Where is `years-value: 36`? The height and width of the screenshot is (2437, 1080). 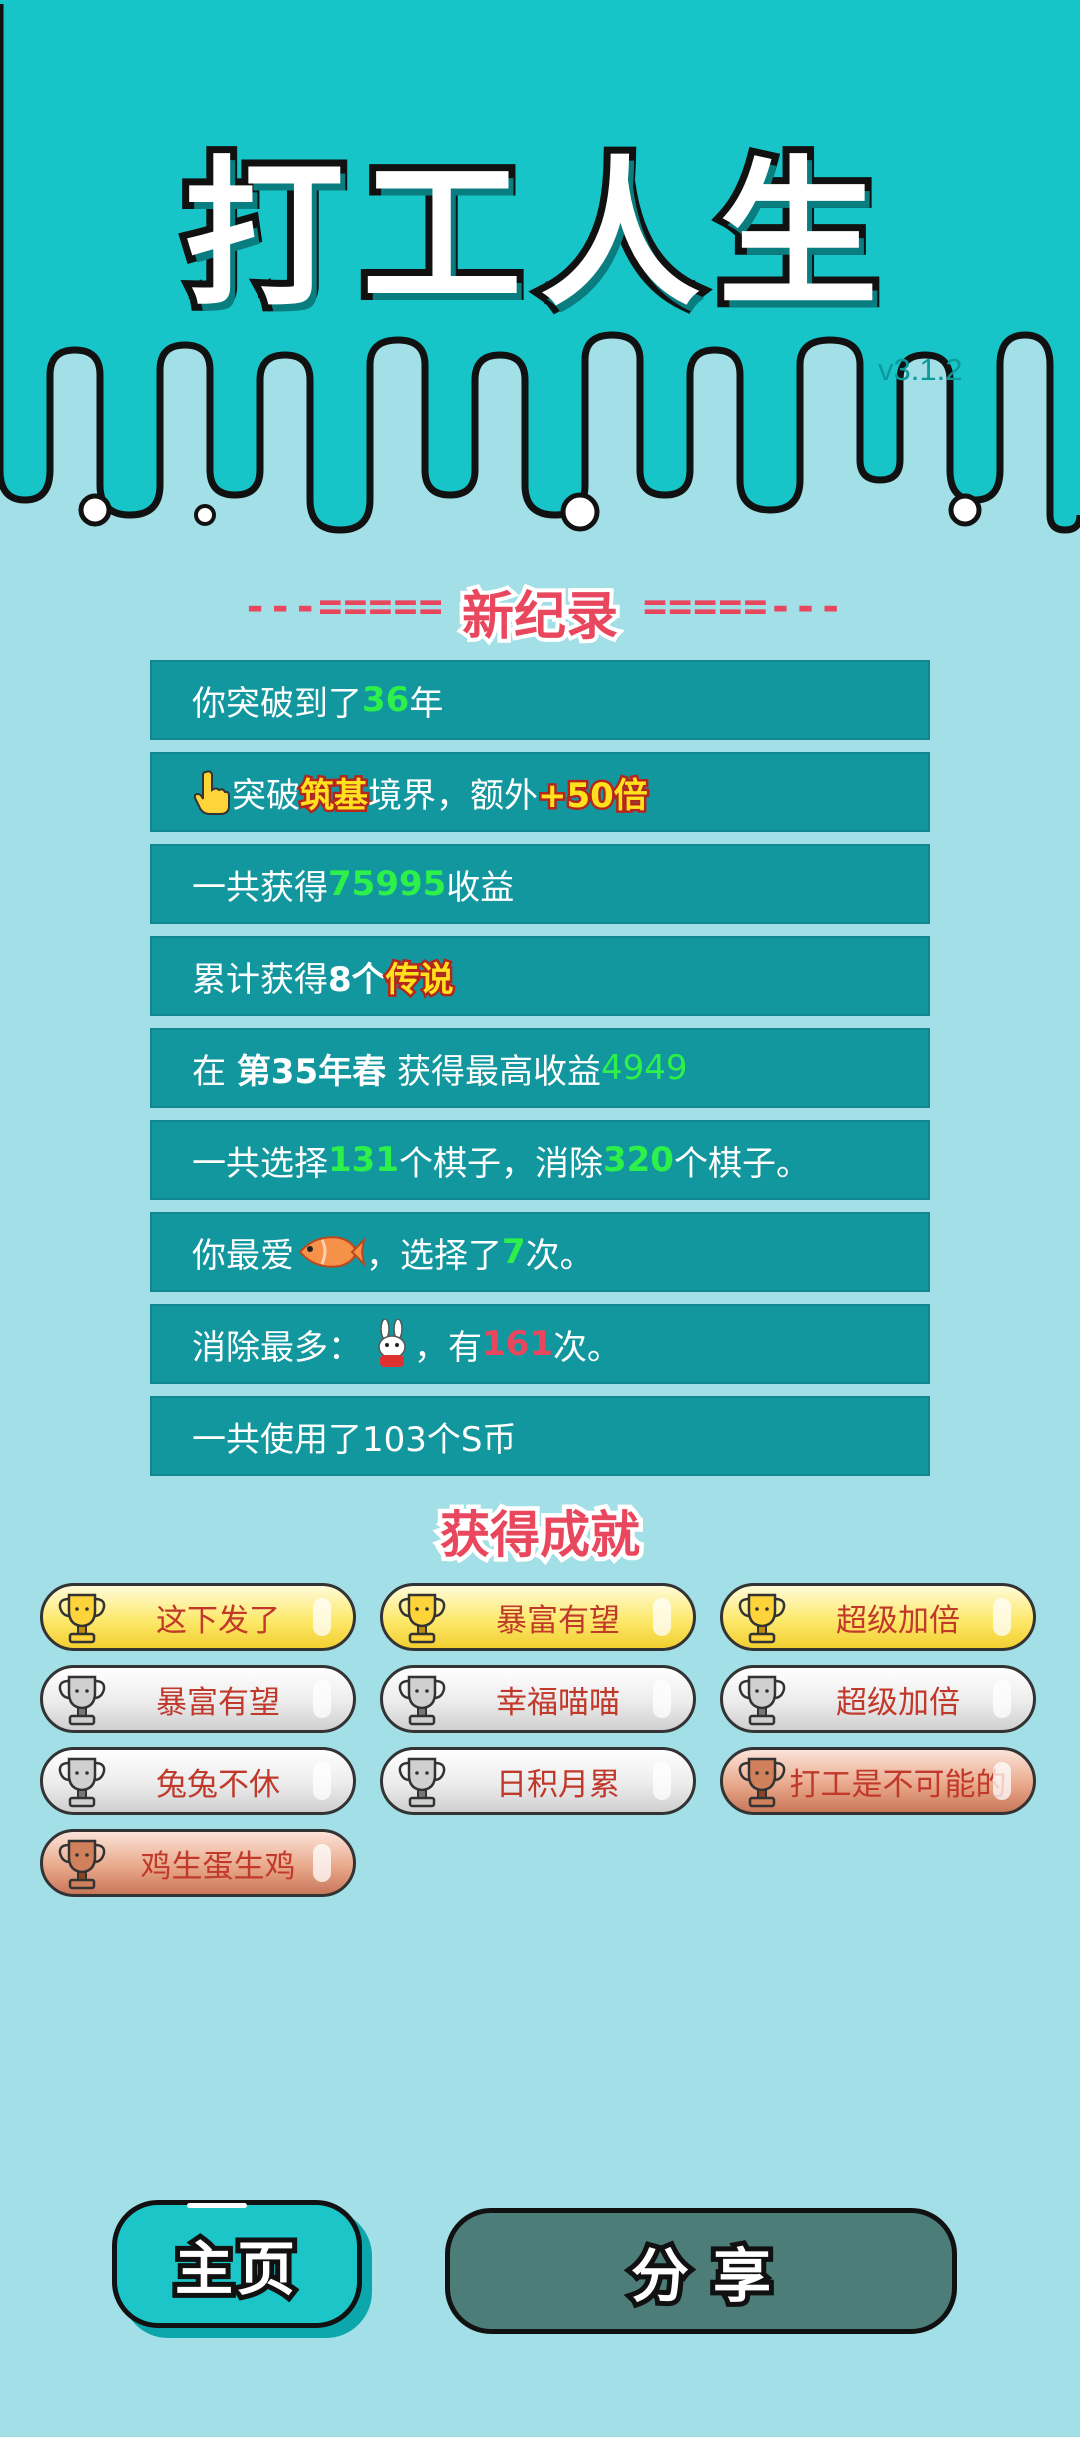 years-value: 36 is located at coordinates (386, 700).